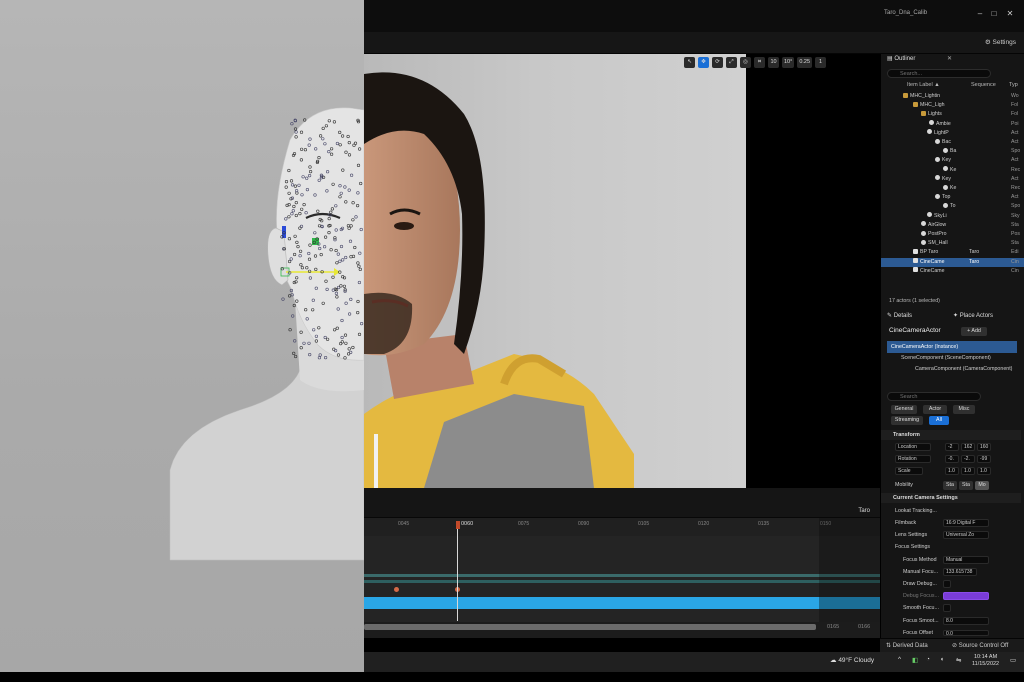  What do you see at coordinates (966, 485) in the screenshot?
I see `mobility-stationary: Sta` at bounding box center [966, 485].